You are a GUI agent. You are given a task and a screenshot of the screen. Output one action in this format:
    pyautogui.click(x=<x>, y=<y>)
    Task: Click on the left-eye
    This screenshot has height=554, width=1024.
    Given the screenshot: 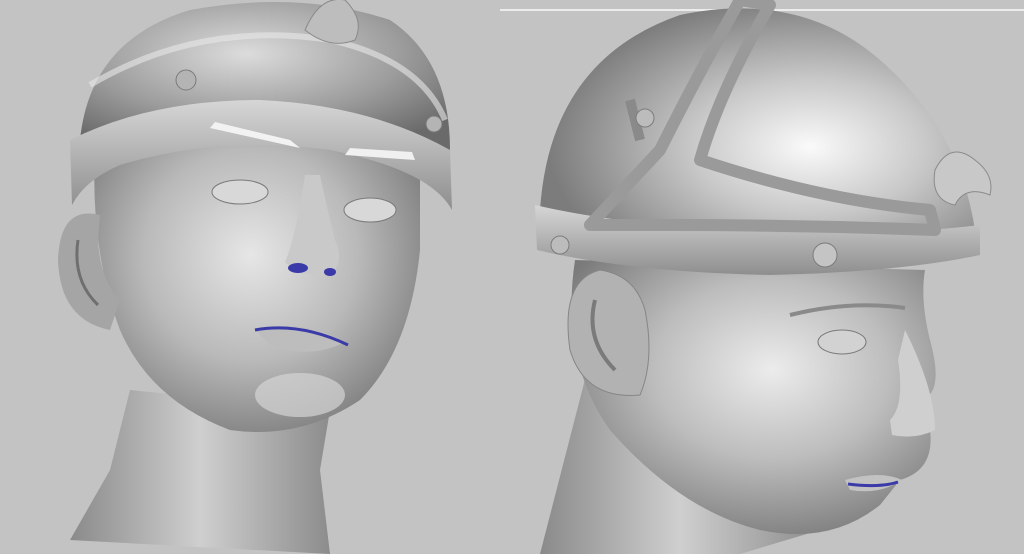 What is the action you would take?
    pyautogui.click(x=240, y=192)
    